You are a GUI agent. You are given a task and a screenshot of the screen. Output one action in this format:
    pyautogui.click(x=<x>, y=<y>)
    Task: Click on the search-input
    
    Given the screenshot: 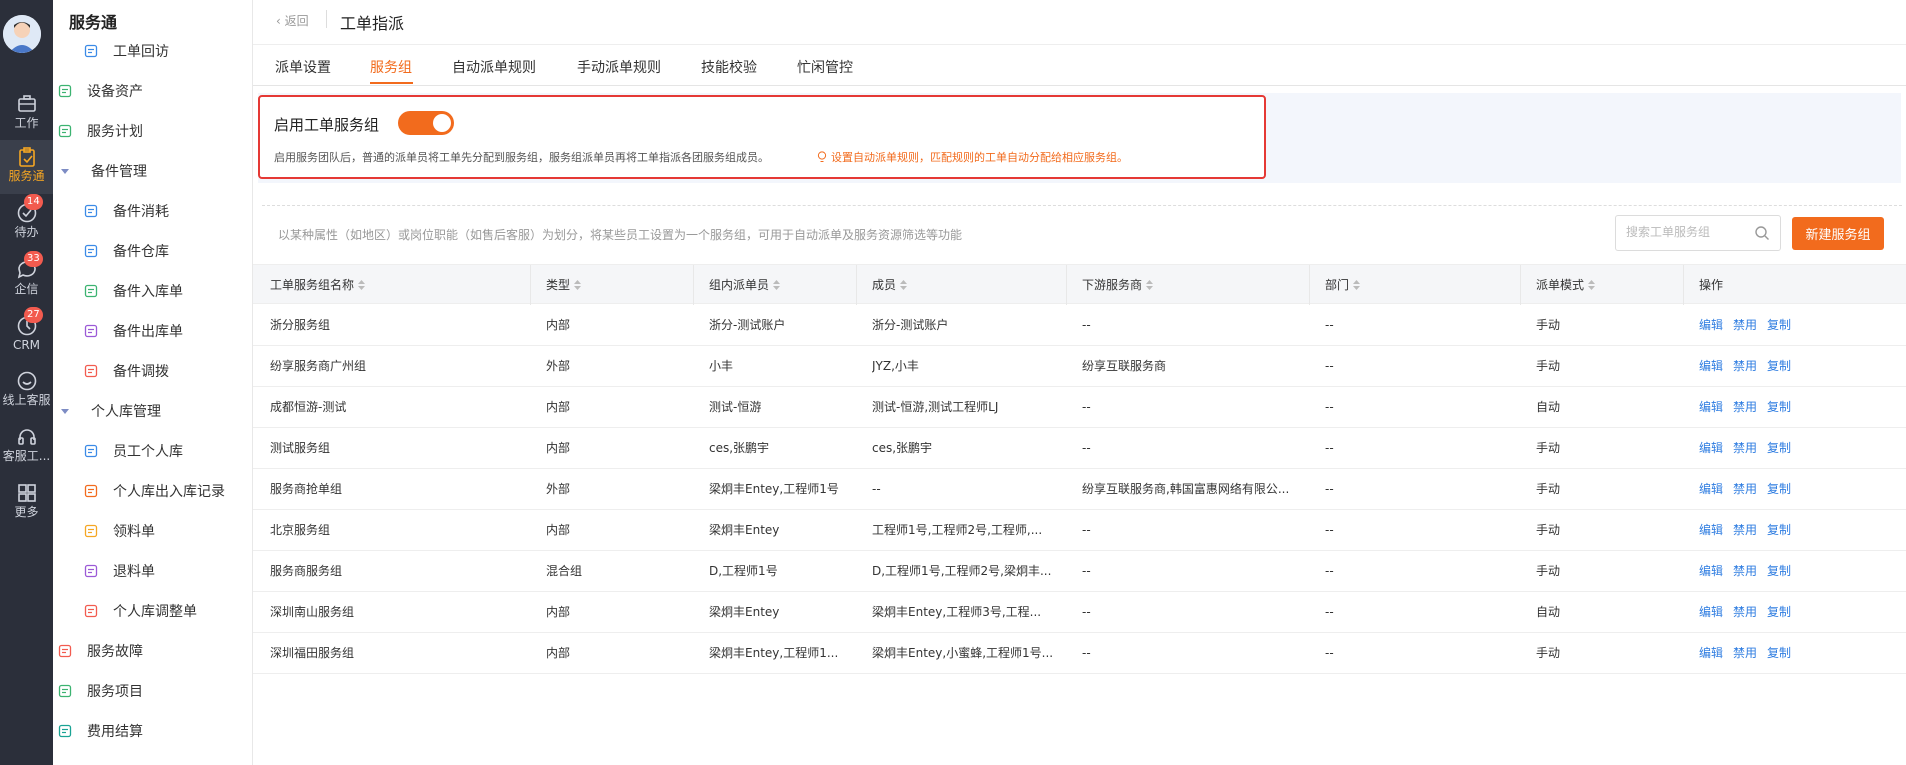 What is the action you would take?
    pyautogui.click(x=1686, y=232)
    